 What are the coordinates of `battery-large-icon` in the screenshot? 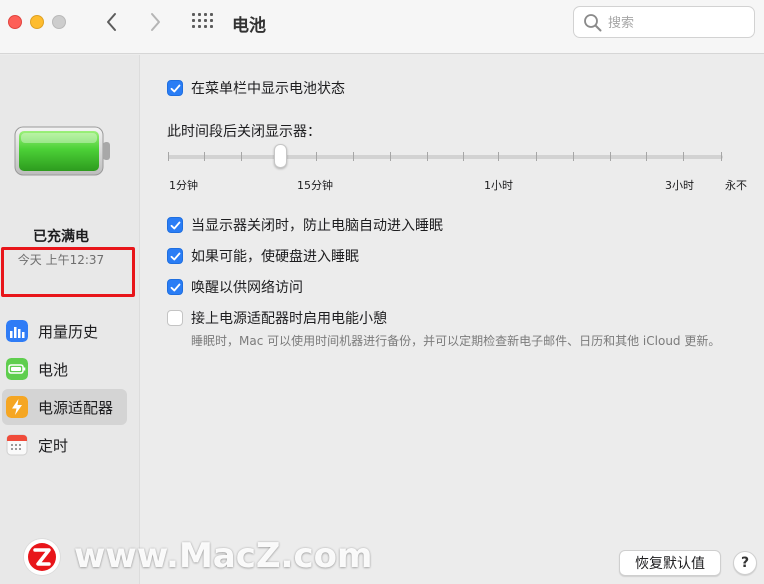 It's located at (62, 151).